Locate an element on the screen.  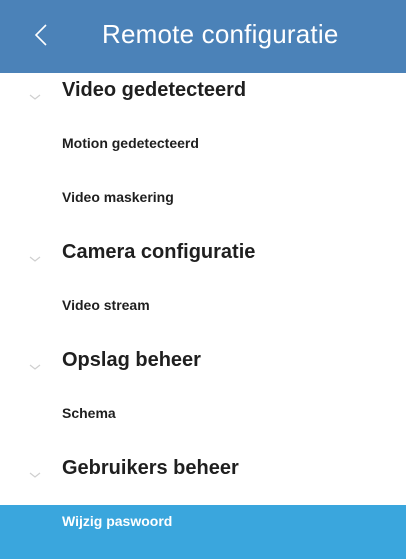
menu-item-video-stream: Video stream is located at coordinates (203, 316).